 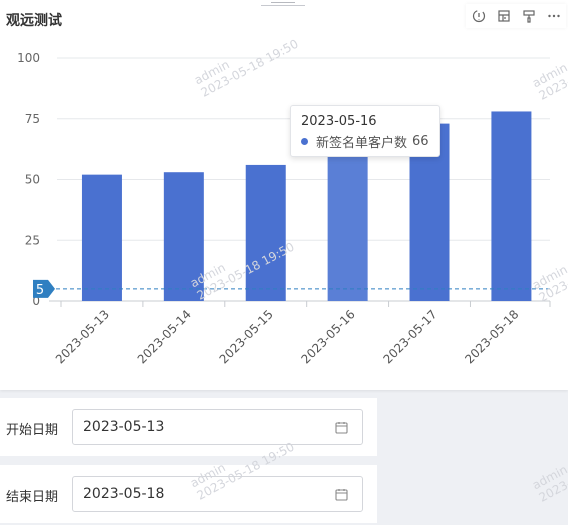 I want to click on start-date-label: 开始日期, so click(x=32, y=430).